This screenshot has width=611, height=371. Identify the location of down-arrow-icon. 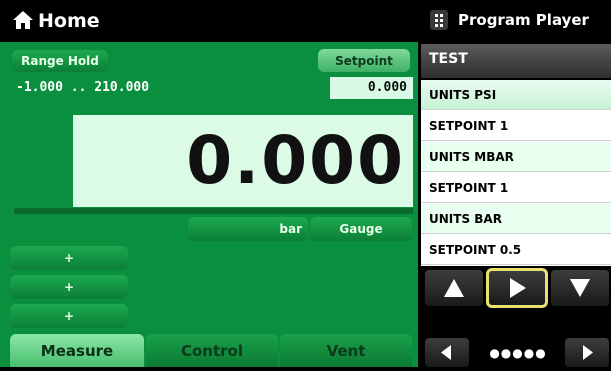
(580, 288).